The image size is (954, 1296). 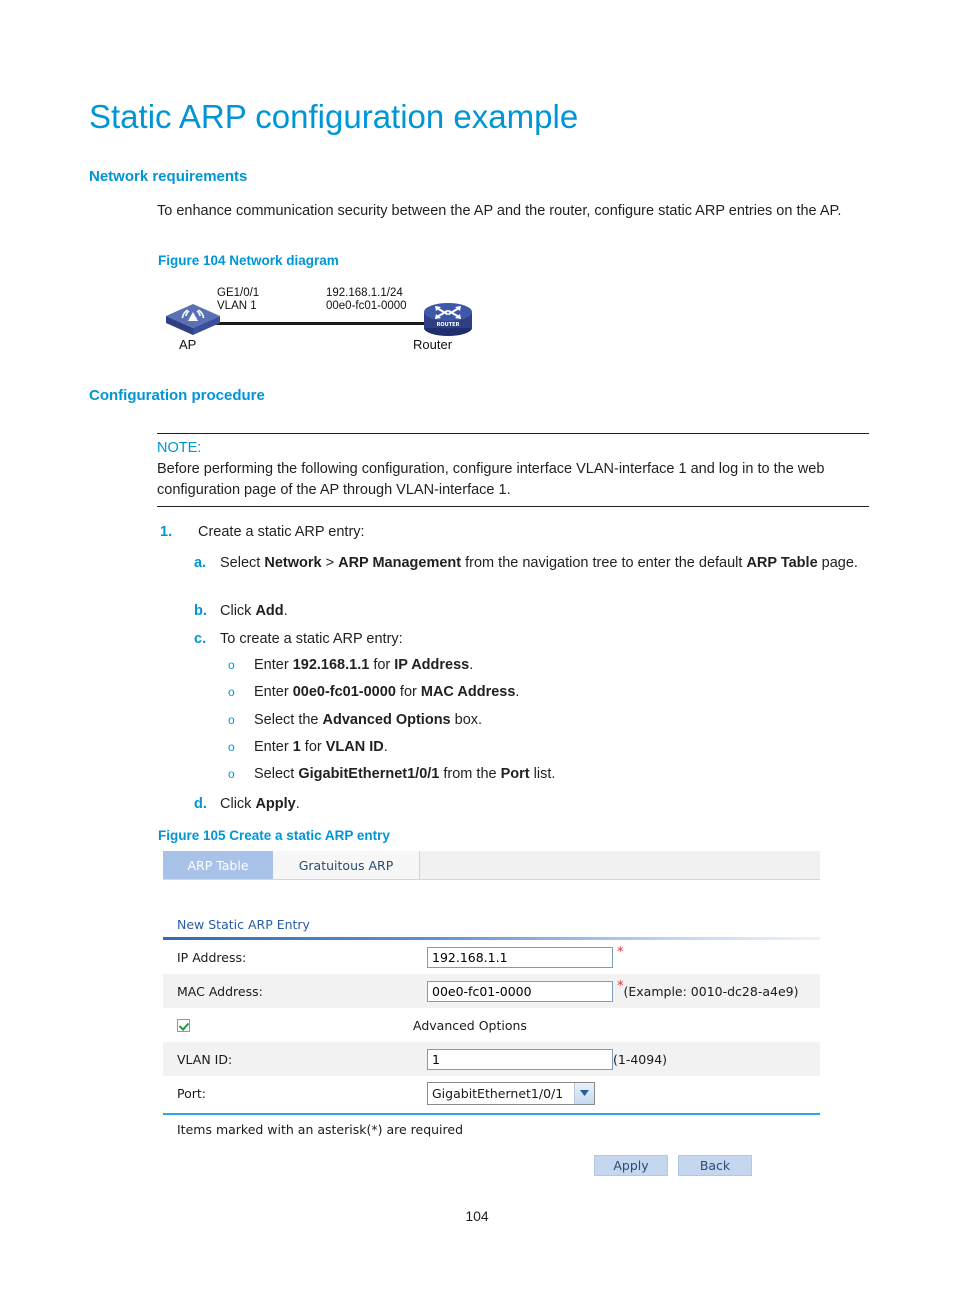 What do you see at coordinates (433, 344) in the screenshot?
I see `diagram-label-router: Router` at bounding box center [433, 344].